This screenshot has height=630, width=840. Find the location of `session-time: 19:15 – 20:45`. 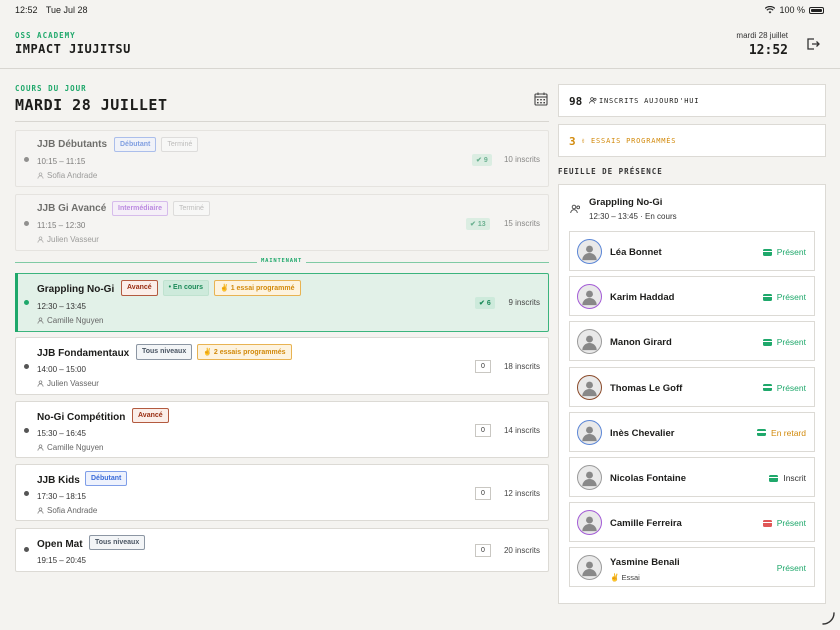

session-time: 19:15 – 20:45 is located at coordinates (61, 560).